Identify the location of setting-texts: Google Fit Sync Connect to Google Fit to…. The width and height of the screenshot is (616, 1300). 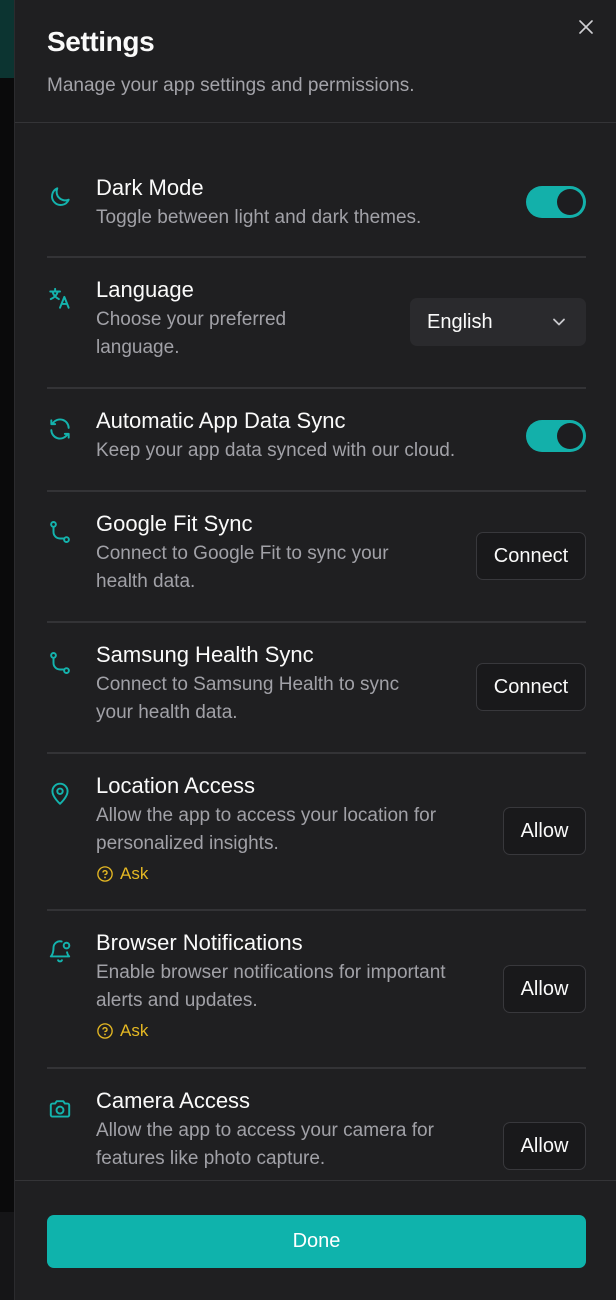
(242, 553).